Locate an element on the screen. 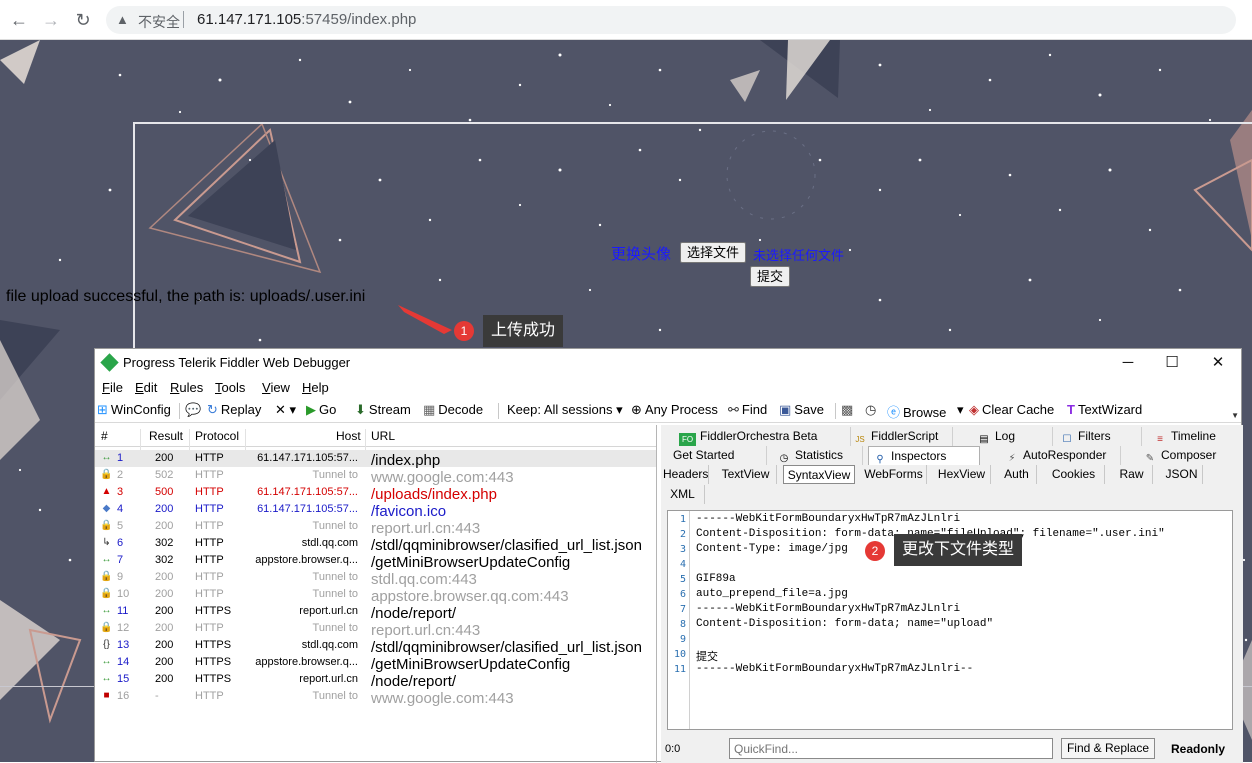 This screenshot has width=1252, height=763. menu-view: View is located at coordinates (276, 387).